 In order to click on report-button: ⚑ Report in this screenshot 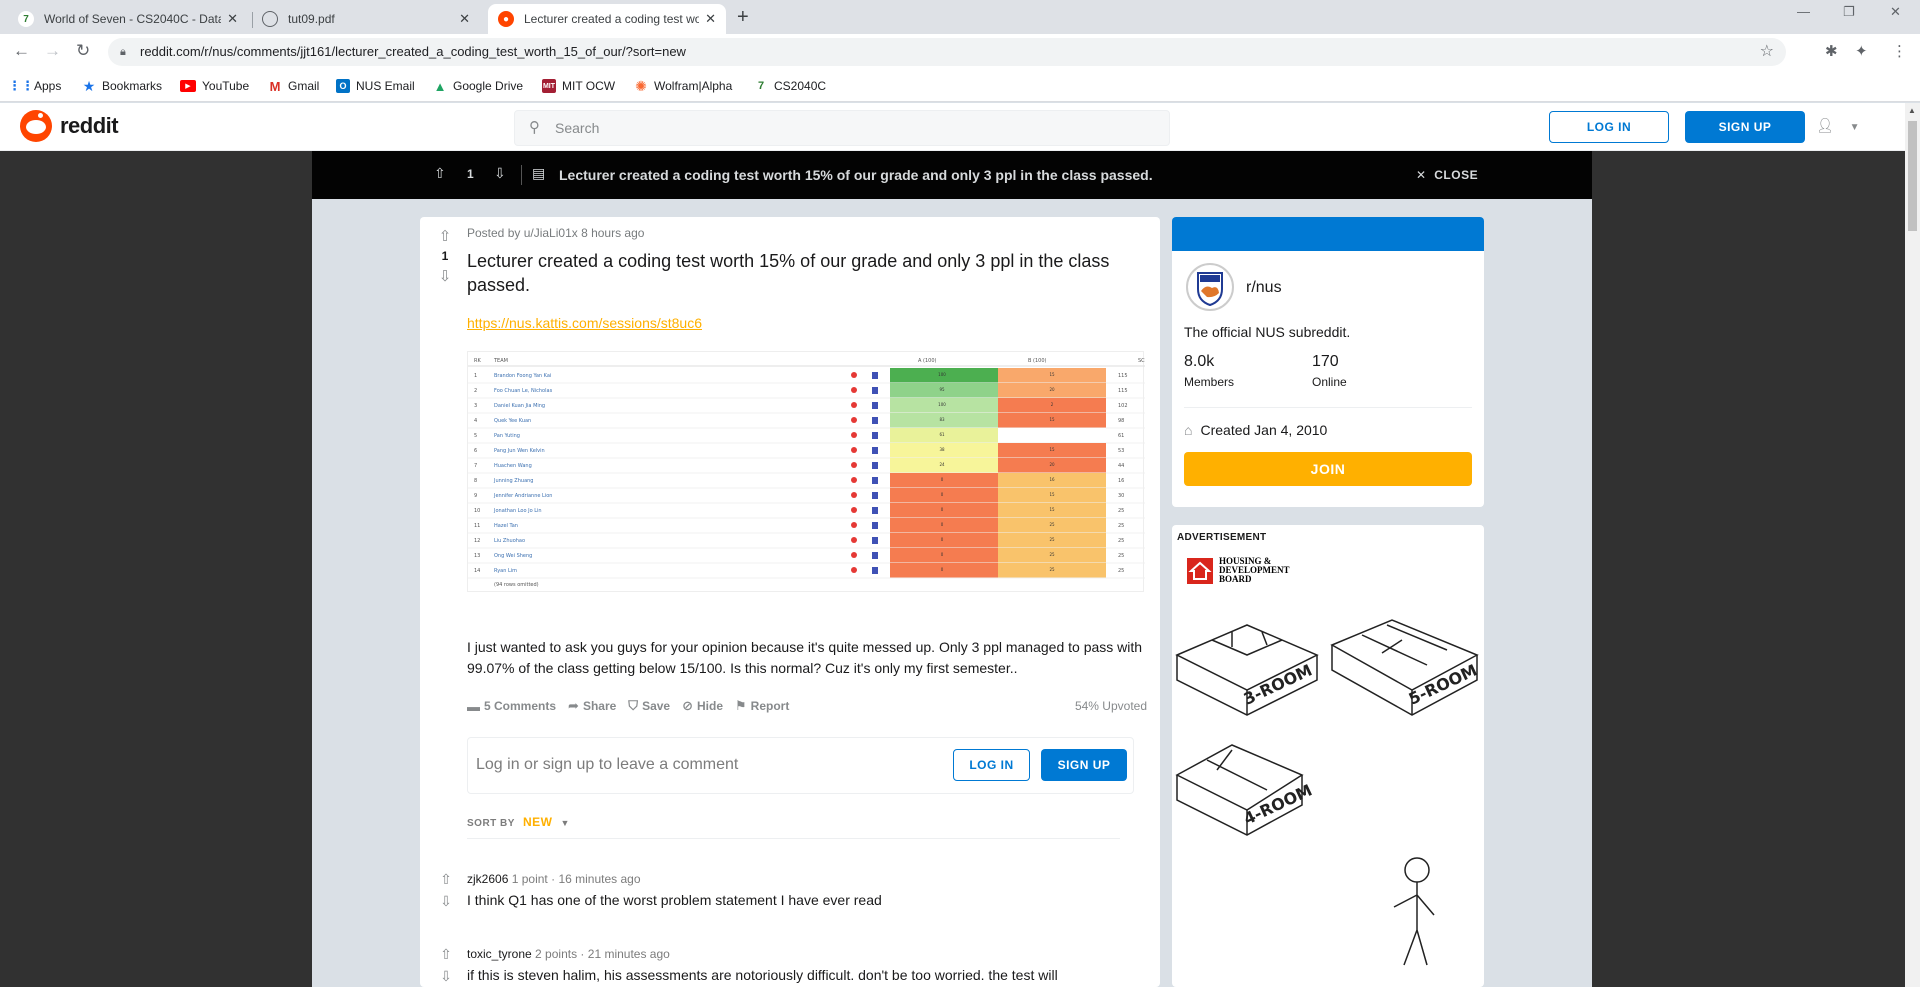, I will do `click(762, 706)`.